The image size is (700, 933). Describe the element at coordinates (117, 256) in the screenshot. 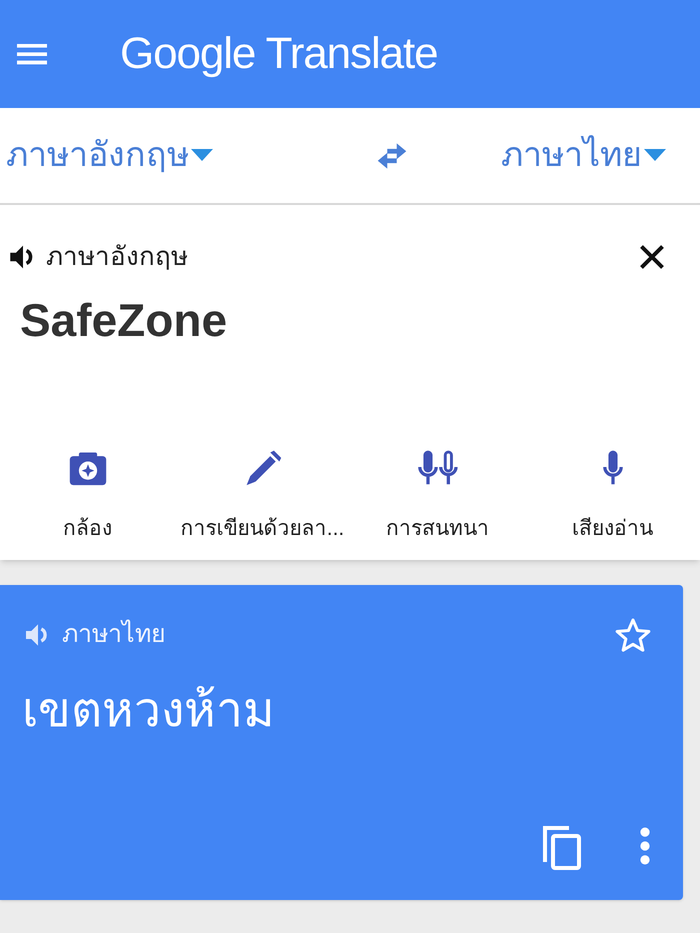

I see `source-language-label: ภาษาอังกฤษ` at that location.